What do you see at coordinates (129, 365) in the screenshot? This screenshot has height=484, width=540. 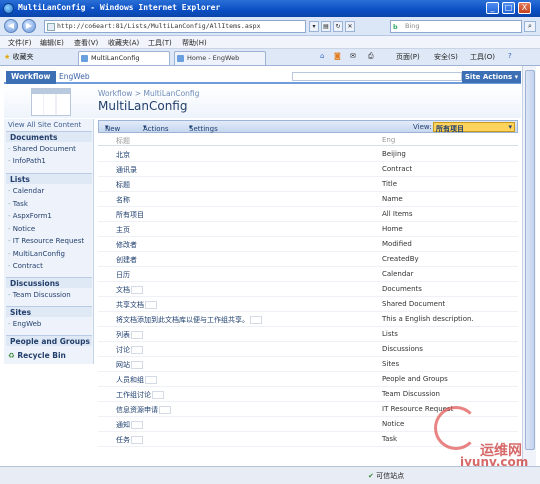 I see `list-item-title: 网站` at bounding box center [129, 365].